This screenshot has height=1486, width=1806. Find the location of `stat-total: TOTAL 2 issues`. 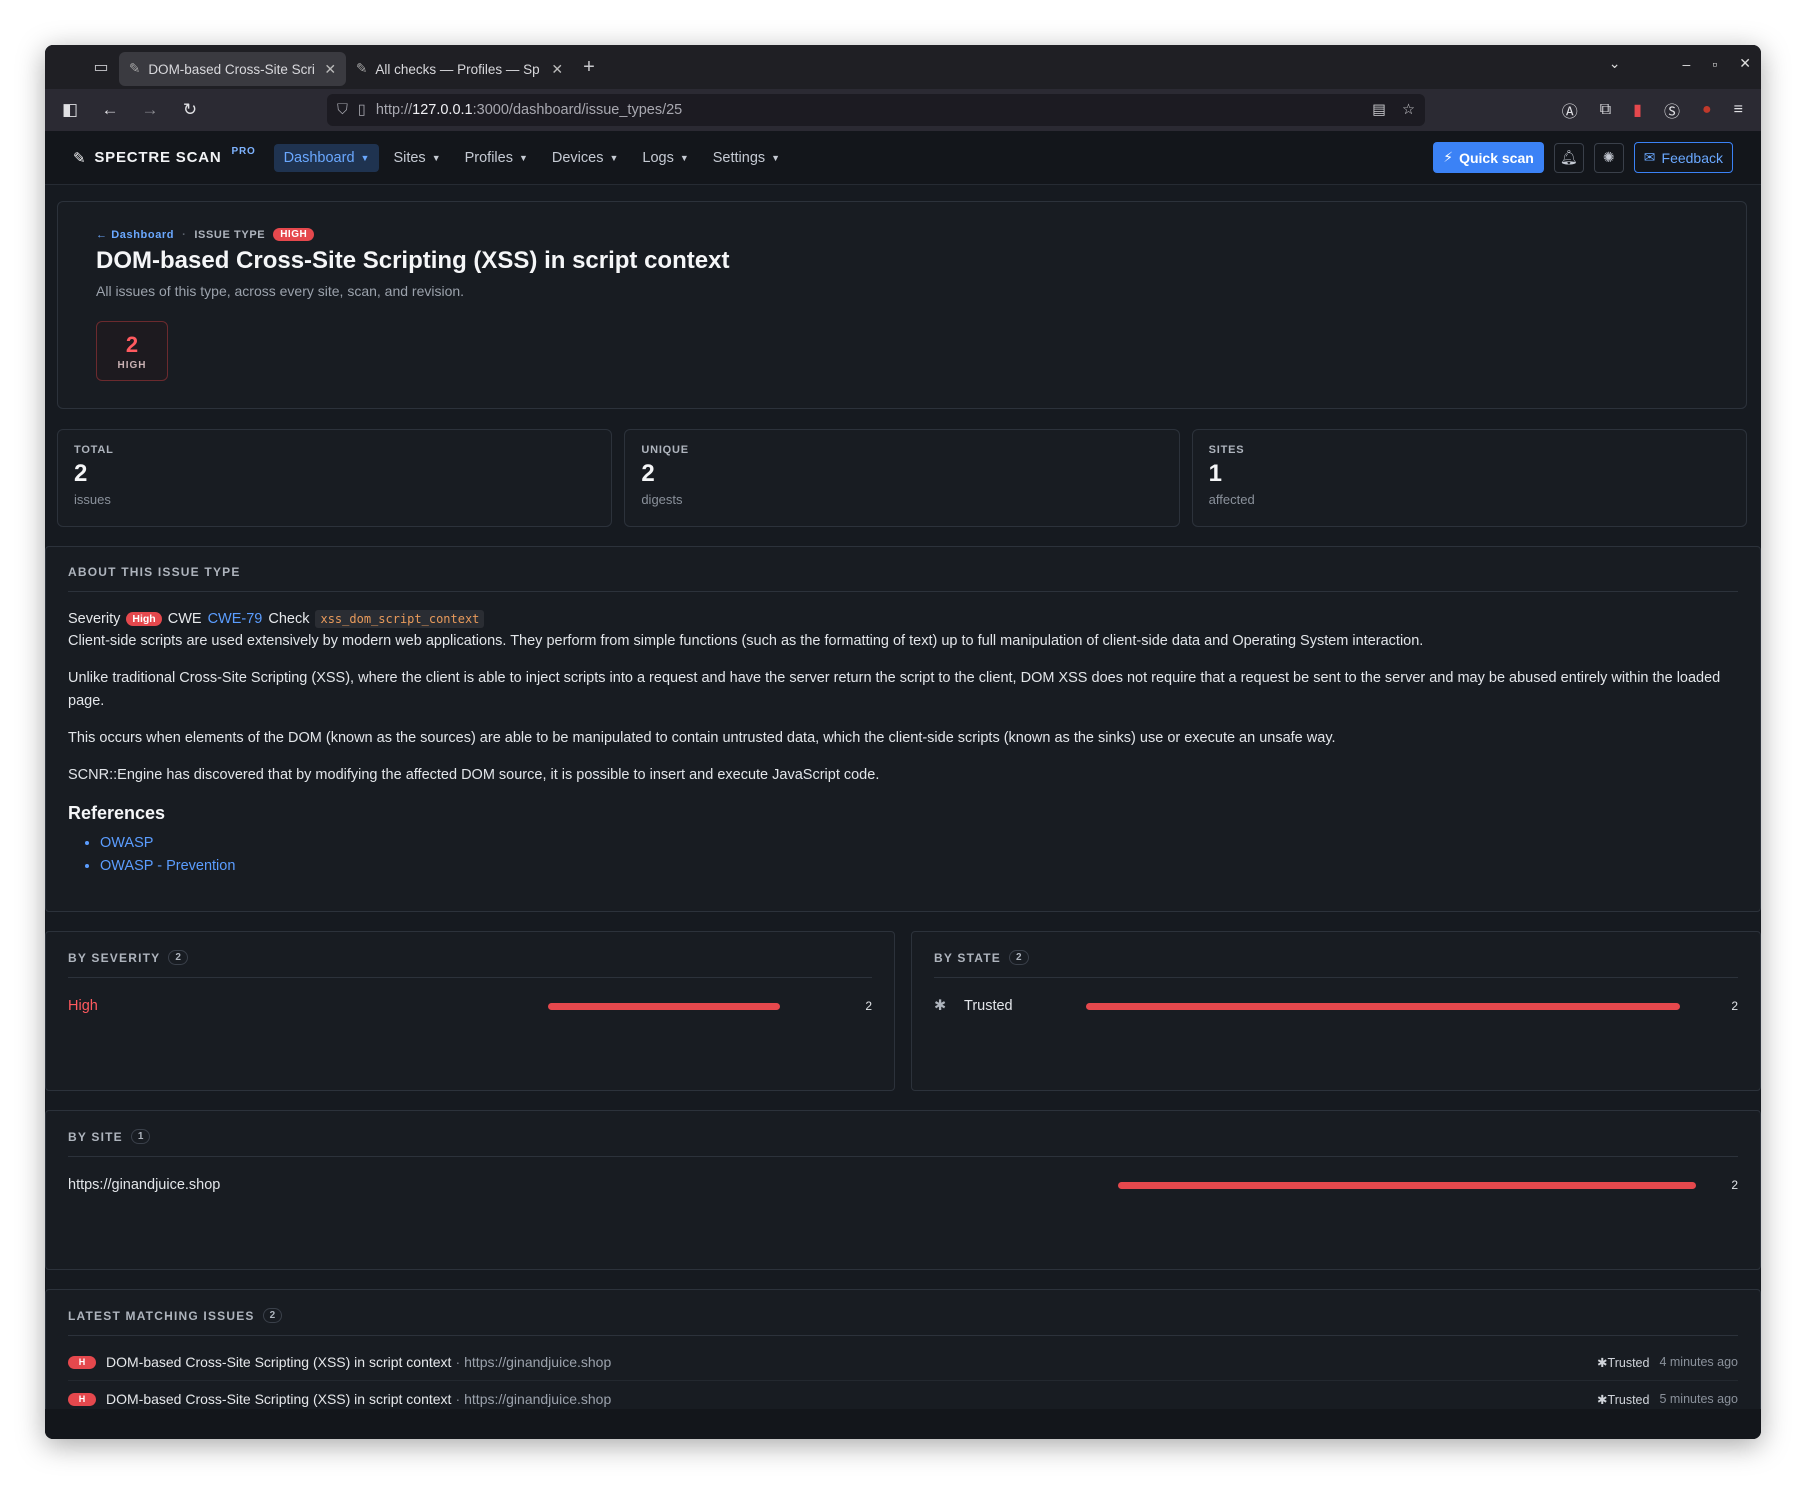

stat-total: TOTAL 2 issues is located at coordinates (335, 478).